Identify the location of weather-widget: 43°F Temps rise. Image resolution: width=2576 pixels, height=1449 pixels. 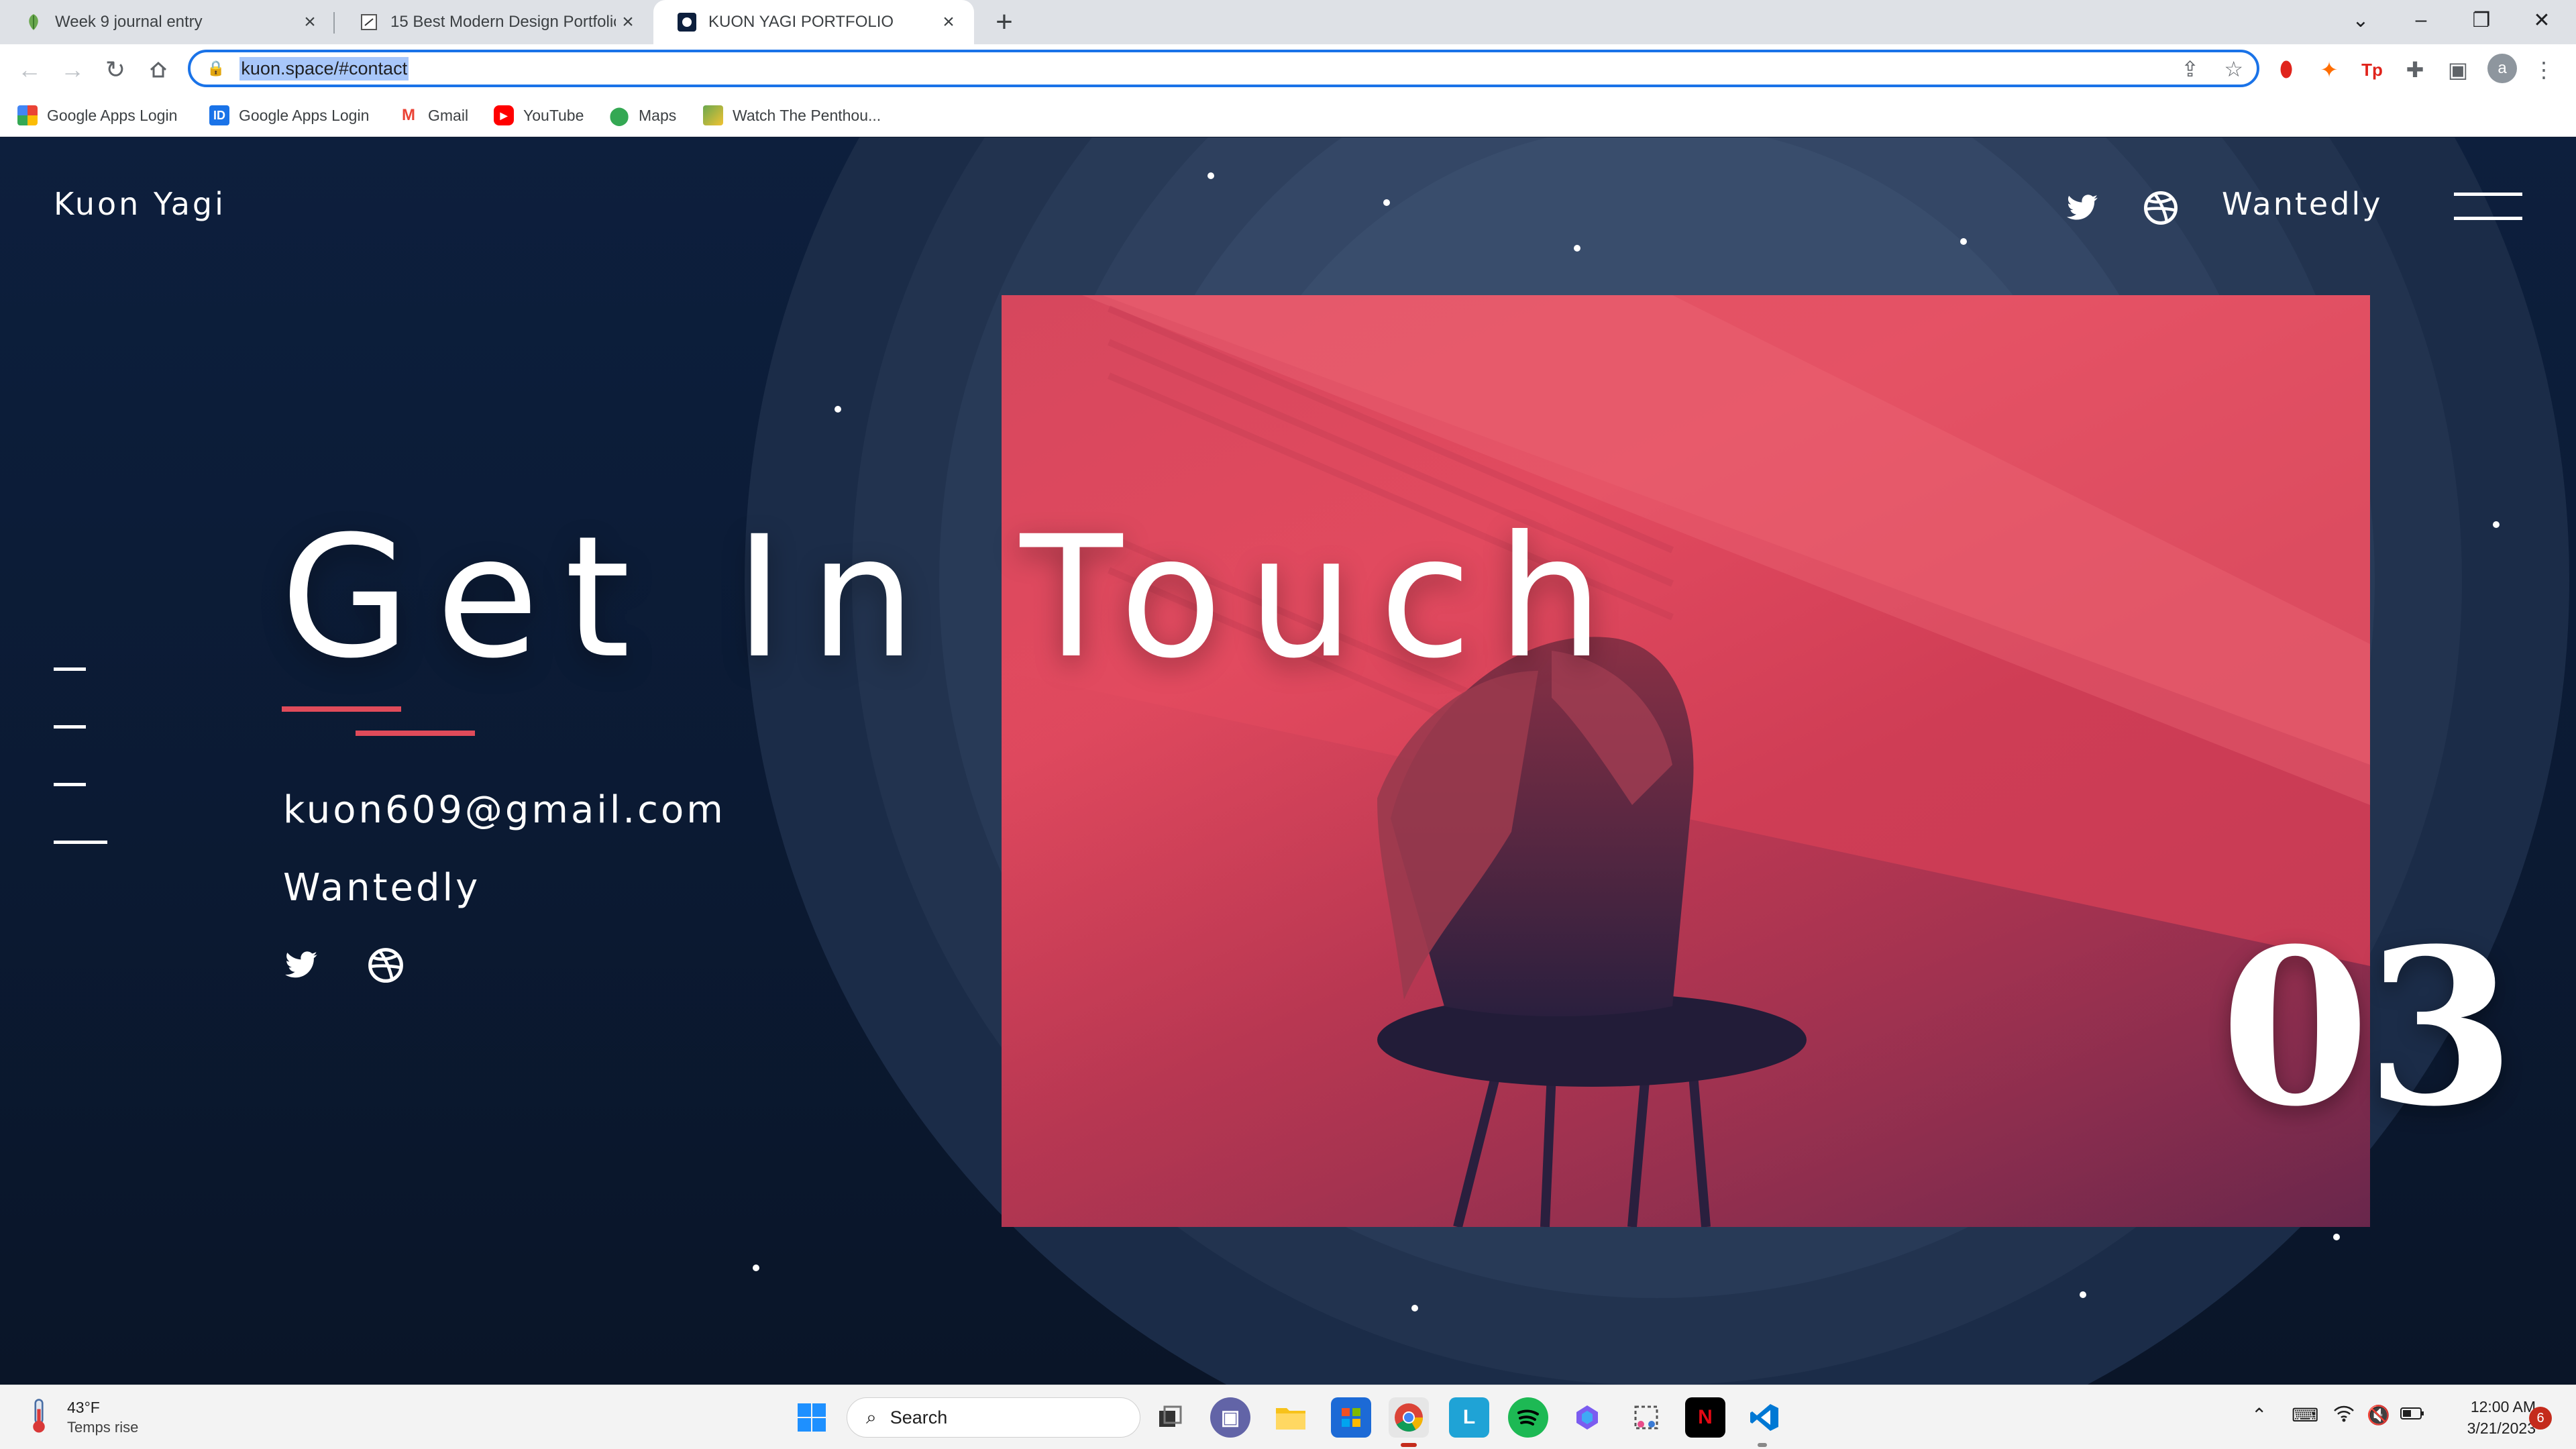
(82, 1417).